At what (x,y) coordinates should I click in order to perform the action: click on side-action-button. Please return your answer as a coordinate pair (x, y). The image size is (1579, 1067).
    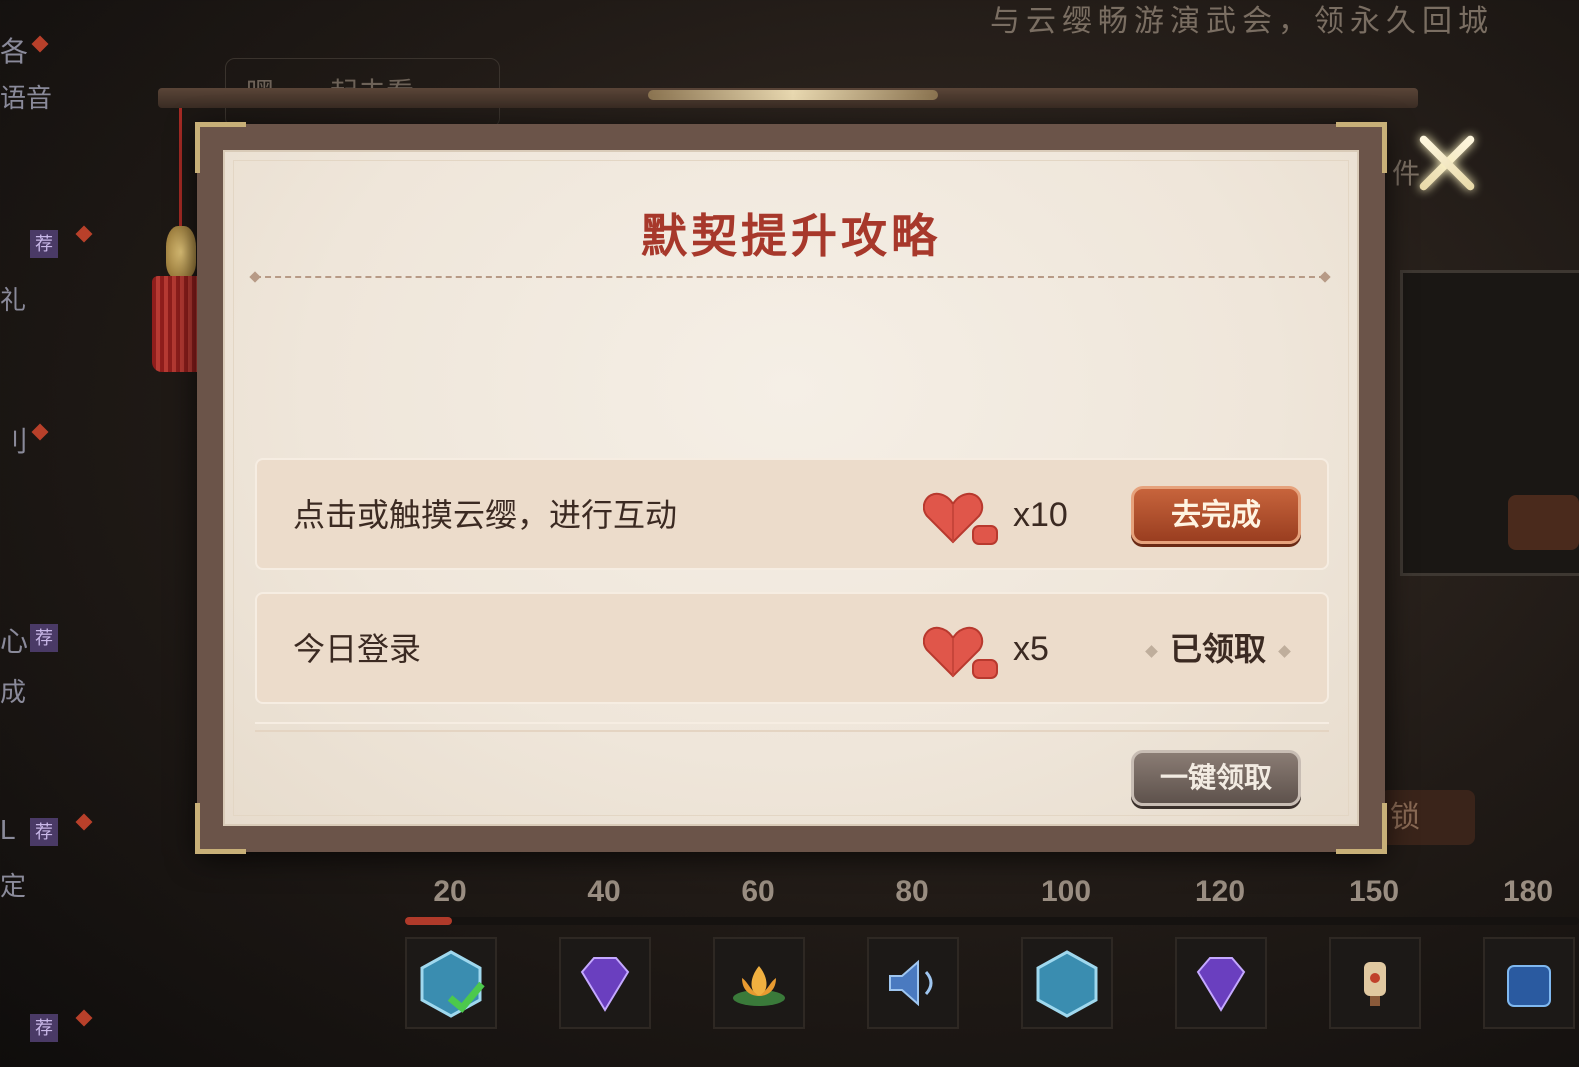
    Looking at the image, I should click on (1543, 522).